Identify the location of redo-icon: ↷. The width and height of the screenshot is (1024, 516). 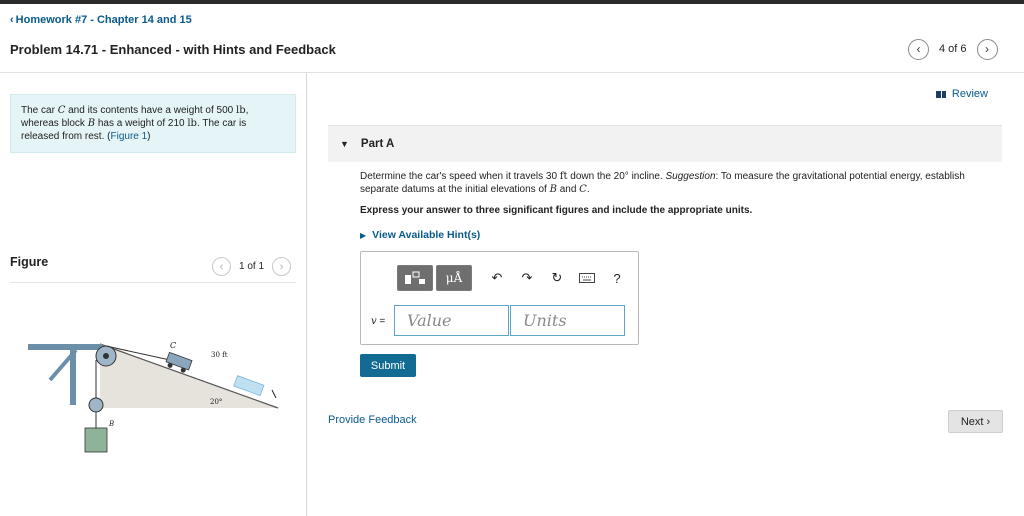
(527, 278).